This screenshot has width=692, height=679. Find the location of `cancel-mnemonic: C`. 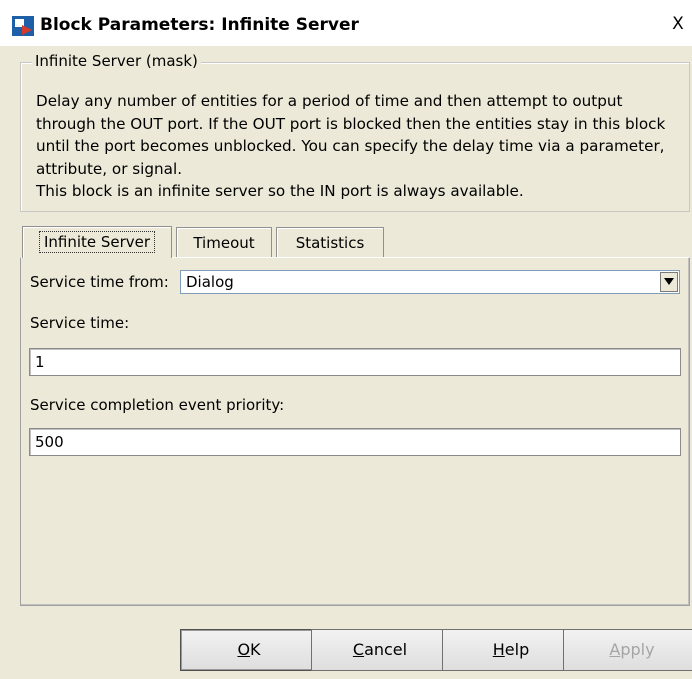

cancel-mnemonic: C is located at coordinates (358, 649).